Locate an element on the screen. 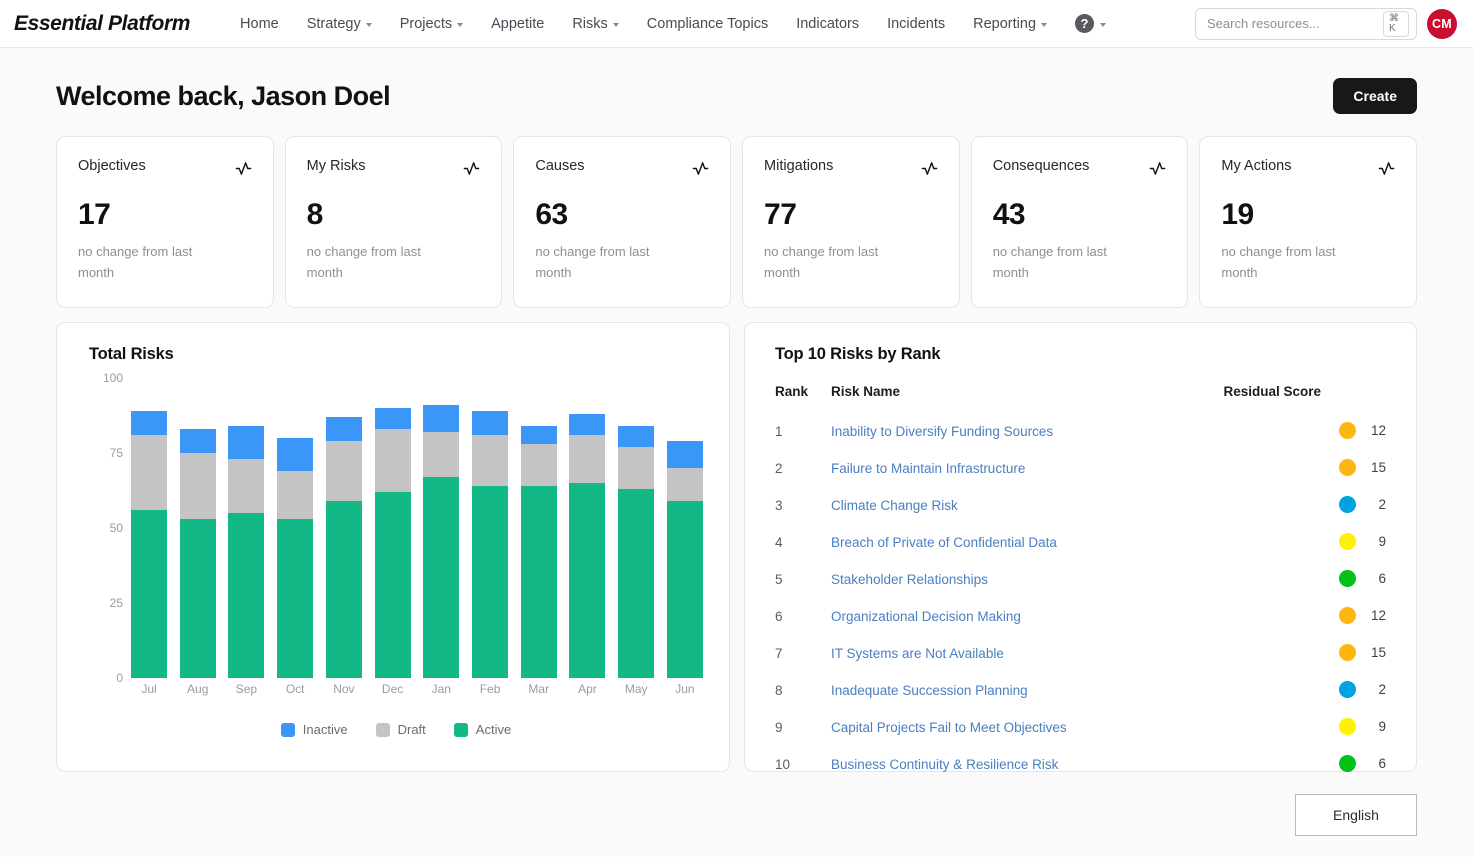  risk-name-link: Climate Change Risk is located at coordinates (894, 505).